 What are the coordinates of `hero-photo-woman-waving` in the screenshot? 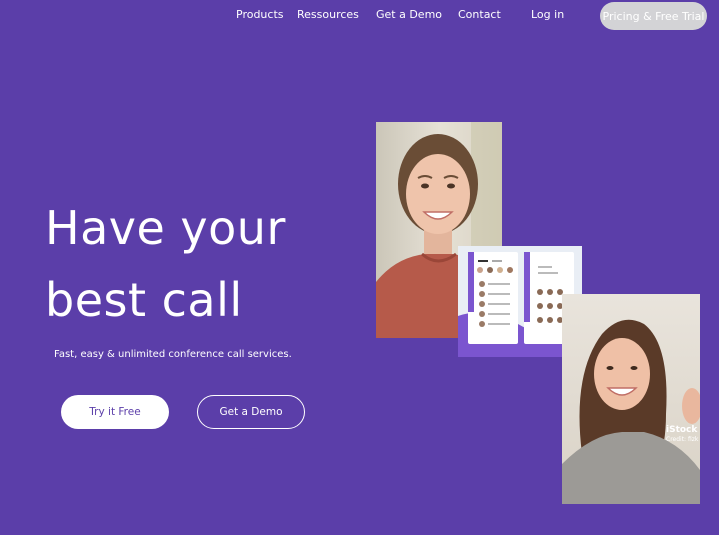 It's located at (631, 399).